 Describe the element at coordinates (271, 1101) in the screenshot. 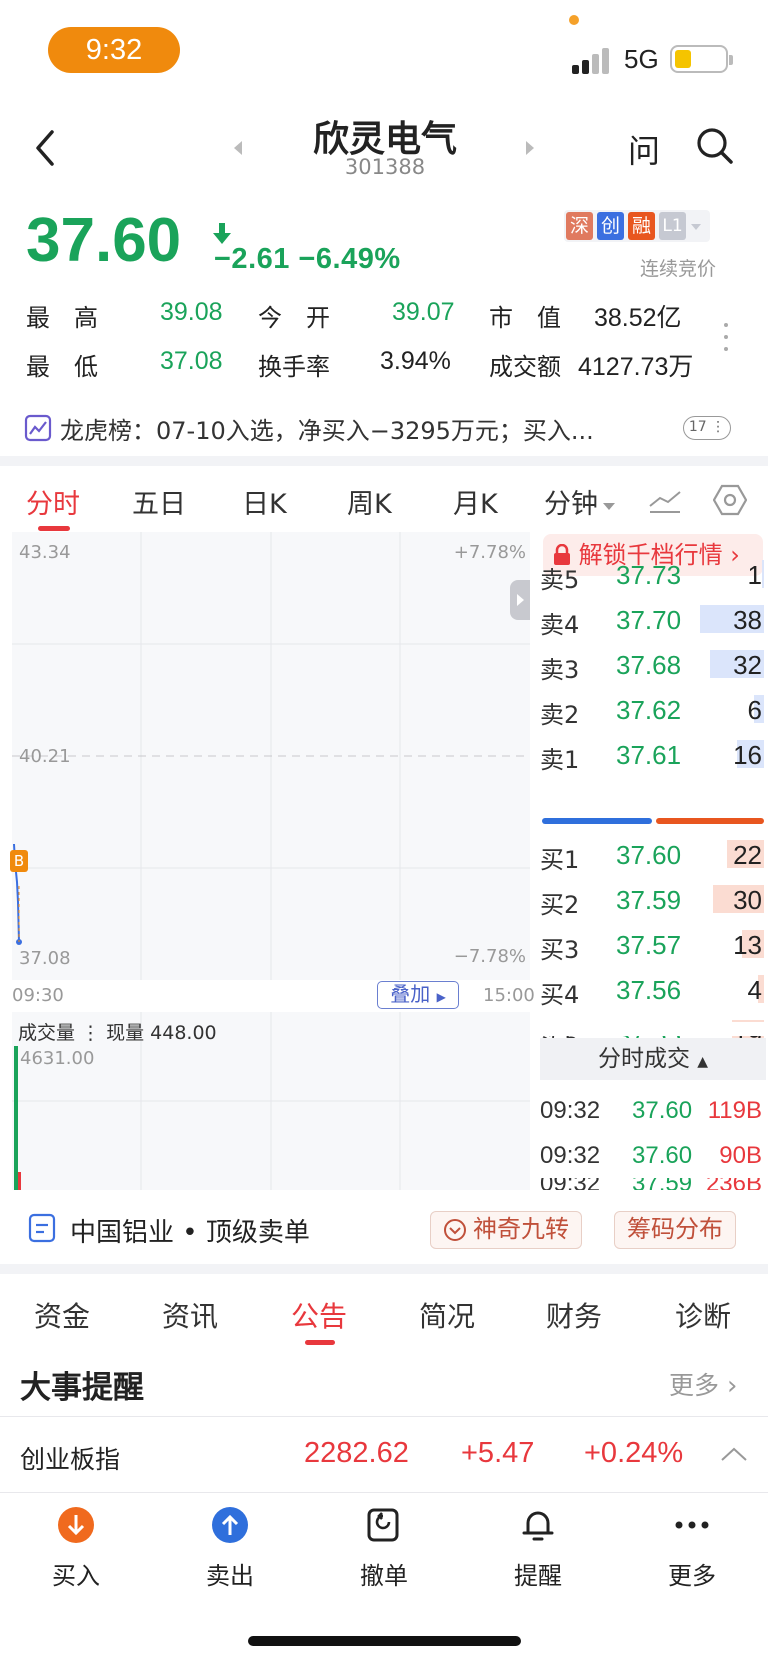

I see `volume-chart: 成交量 ⋮ 现量 448.00 4631.00` at that location.